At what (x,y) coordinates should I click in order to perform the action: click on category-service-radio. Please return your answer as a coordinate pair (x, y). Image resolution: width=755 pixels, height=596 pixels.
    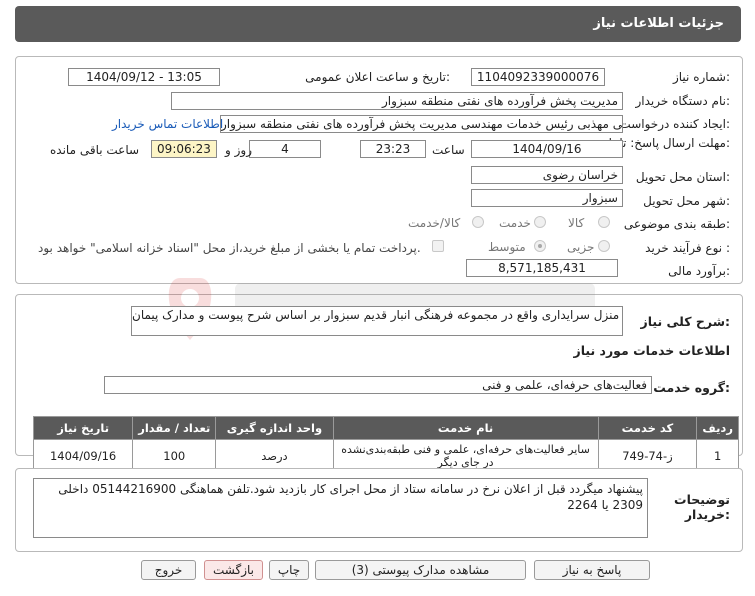
    Looking at the image, I should click on (540, 222).